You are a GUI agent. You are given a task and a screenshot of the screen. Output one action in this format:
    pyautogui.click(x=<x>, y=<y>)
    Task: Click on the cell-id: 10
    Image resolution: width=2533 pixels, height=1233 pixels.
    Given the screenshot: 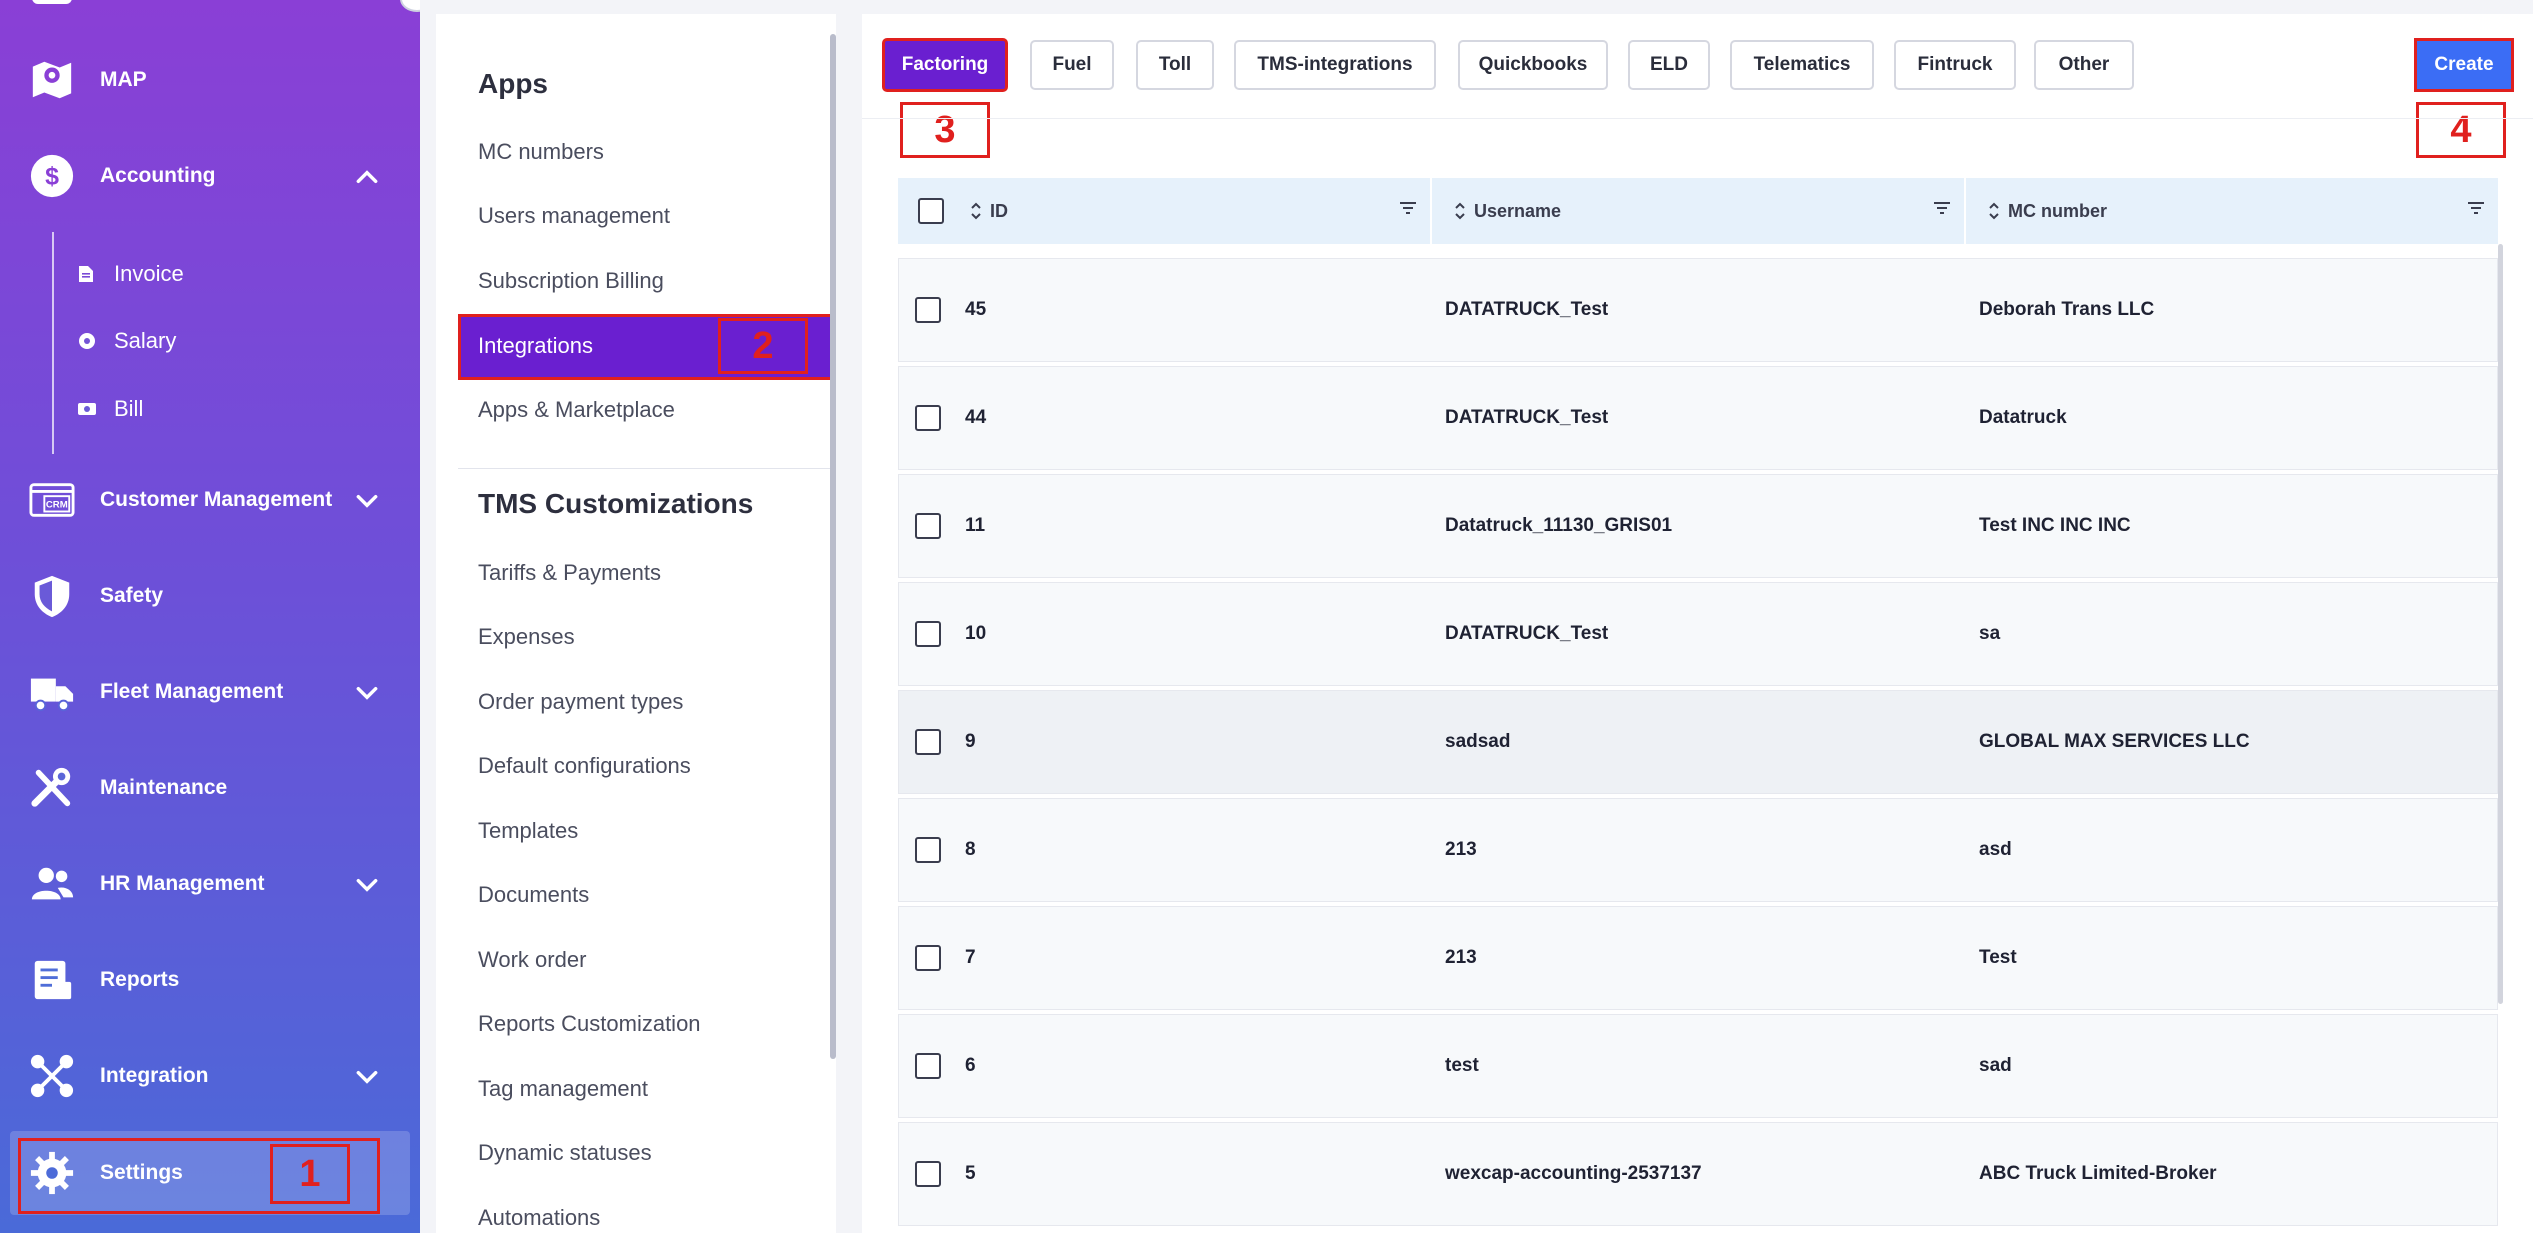 What is the action you would take?
    pyautogui.click(x=976, y=633)
    